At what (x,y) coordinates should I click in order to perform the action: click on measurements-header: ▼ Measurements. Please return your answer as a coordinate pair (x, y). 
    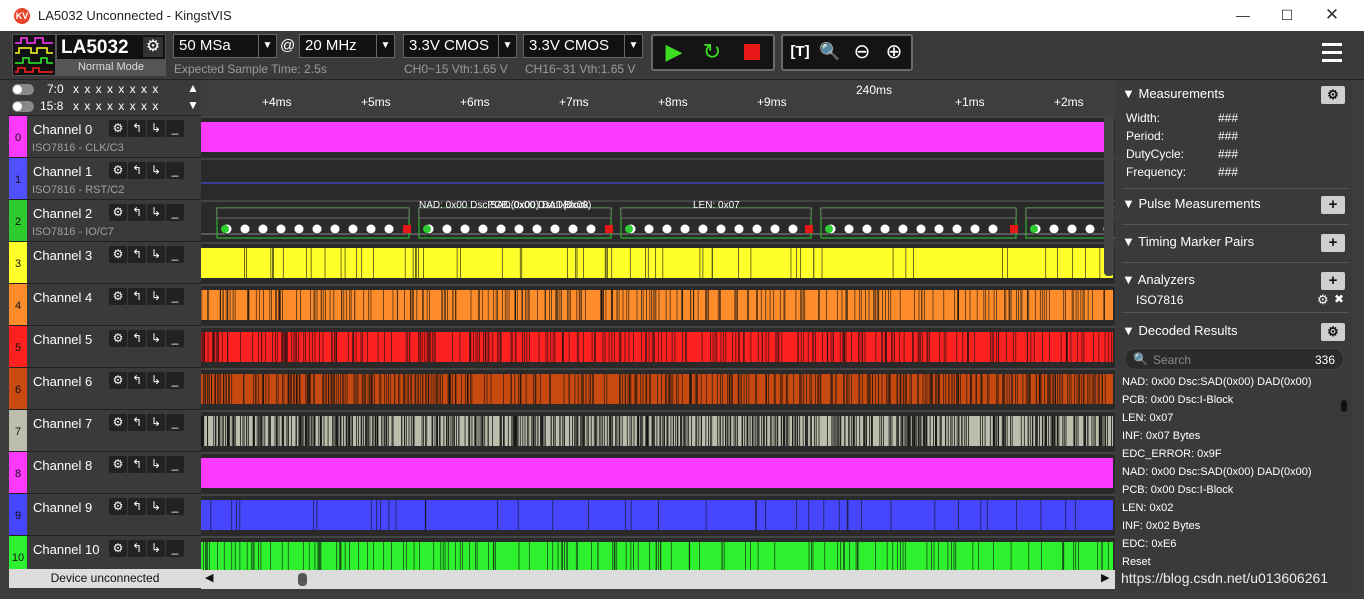
    Looking at the image, I should click on (1173, 93).